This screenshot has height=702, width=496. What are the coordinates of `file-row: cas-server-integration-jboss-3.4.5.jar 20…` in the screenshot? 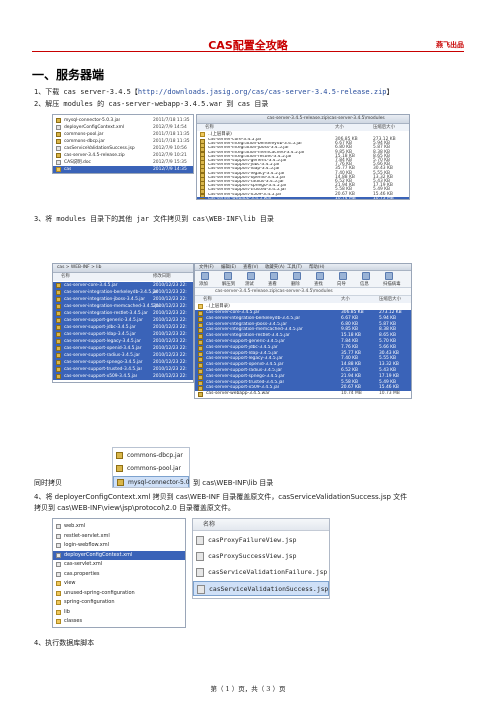 It's located at (123, 299).